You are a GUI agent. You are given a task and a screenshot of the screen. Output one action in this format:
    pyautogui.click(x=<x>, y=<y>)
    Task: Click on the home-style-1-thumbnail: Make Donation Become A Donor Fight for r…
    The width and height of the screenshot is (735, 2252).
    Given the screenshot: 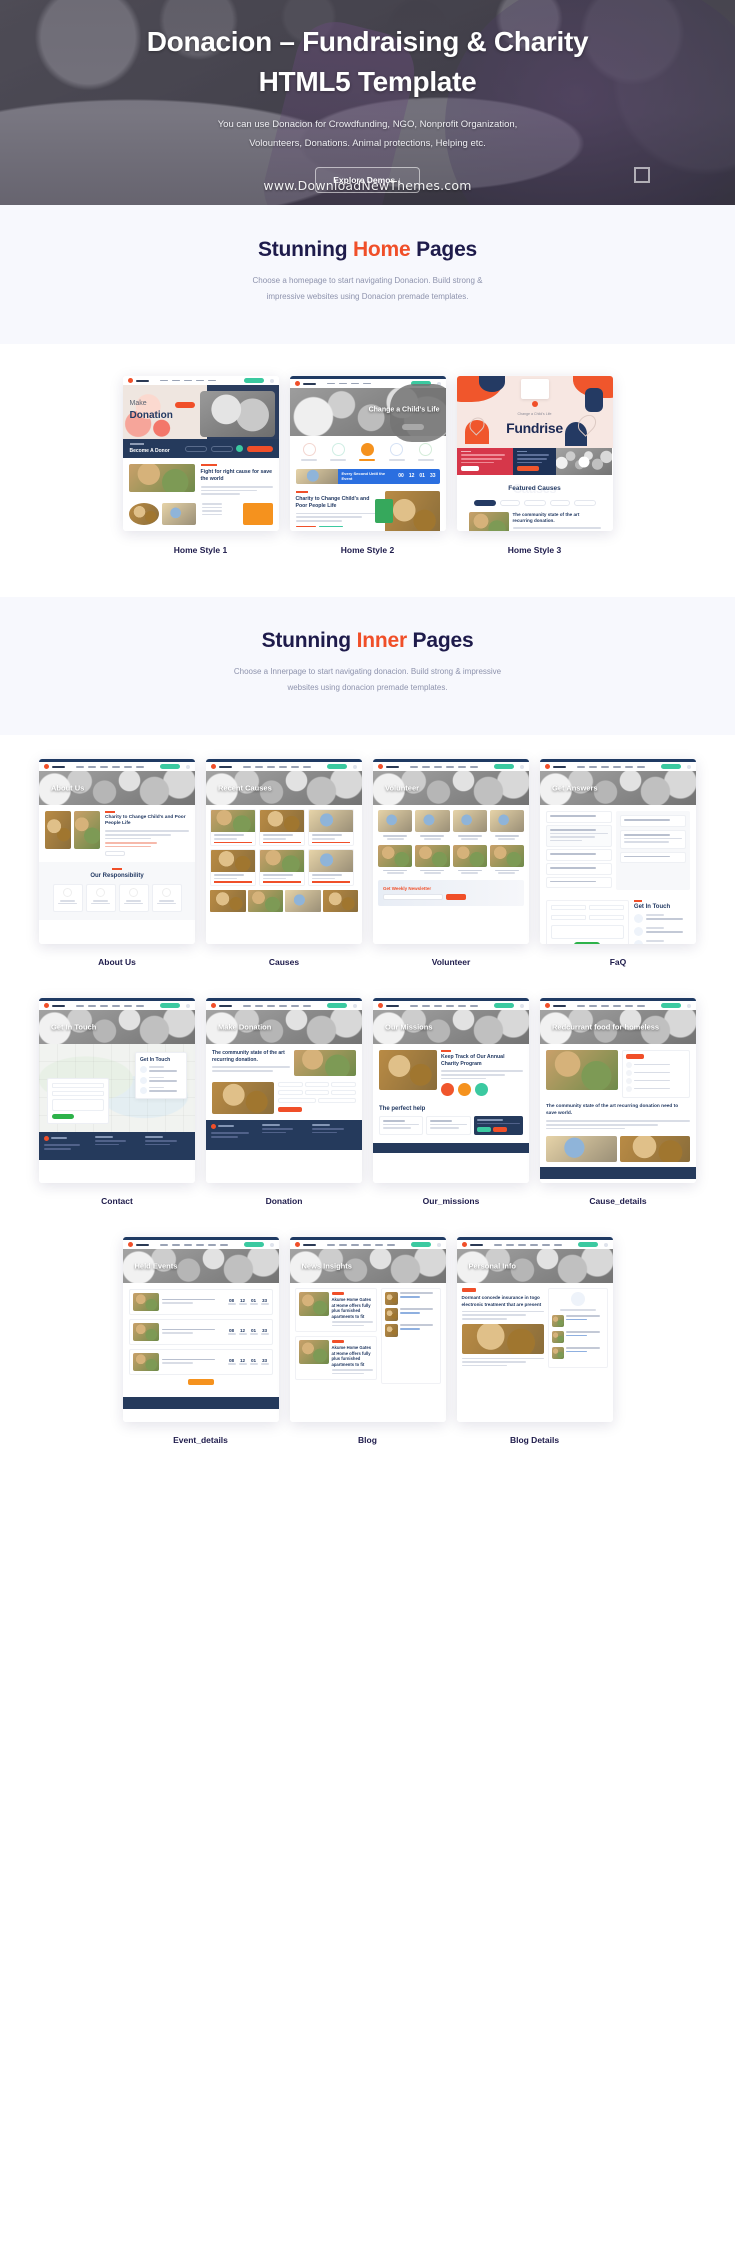 What is the action you would take?
    pyautogui.click(x=200, y=454)
    